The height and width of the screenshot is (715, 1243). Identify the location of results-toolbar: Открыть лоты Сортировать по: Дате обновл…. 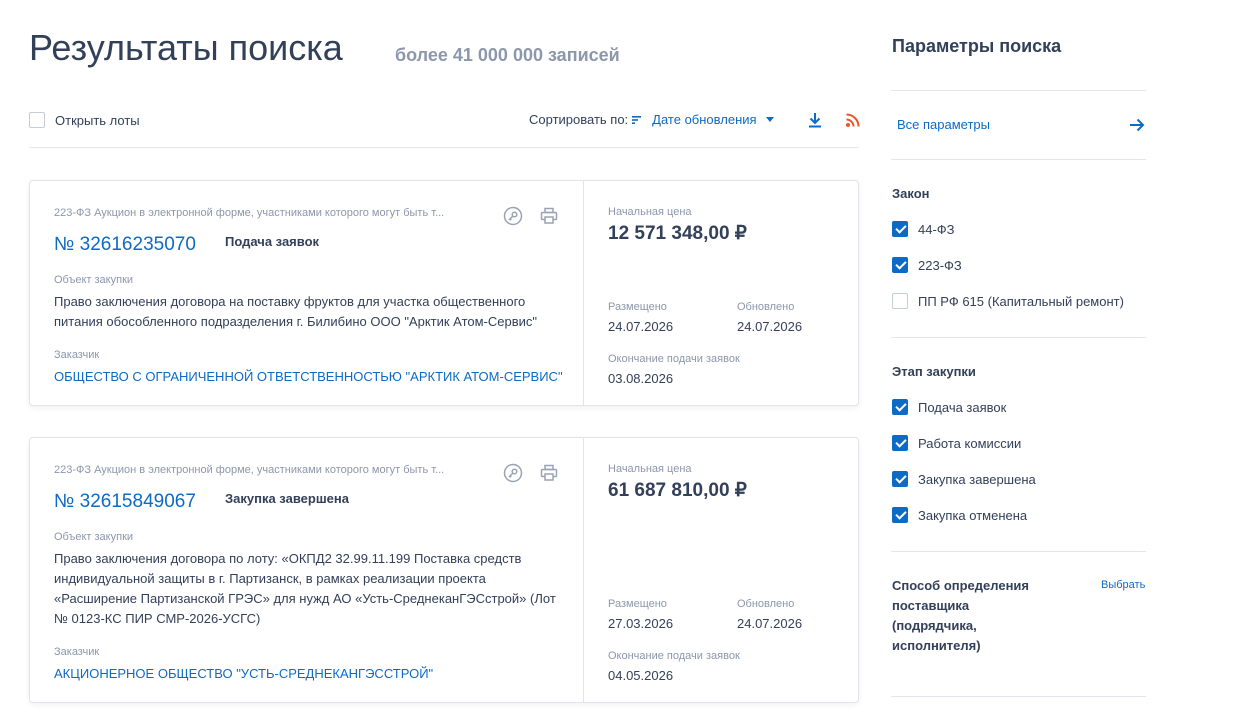
(445, 120).